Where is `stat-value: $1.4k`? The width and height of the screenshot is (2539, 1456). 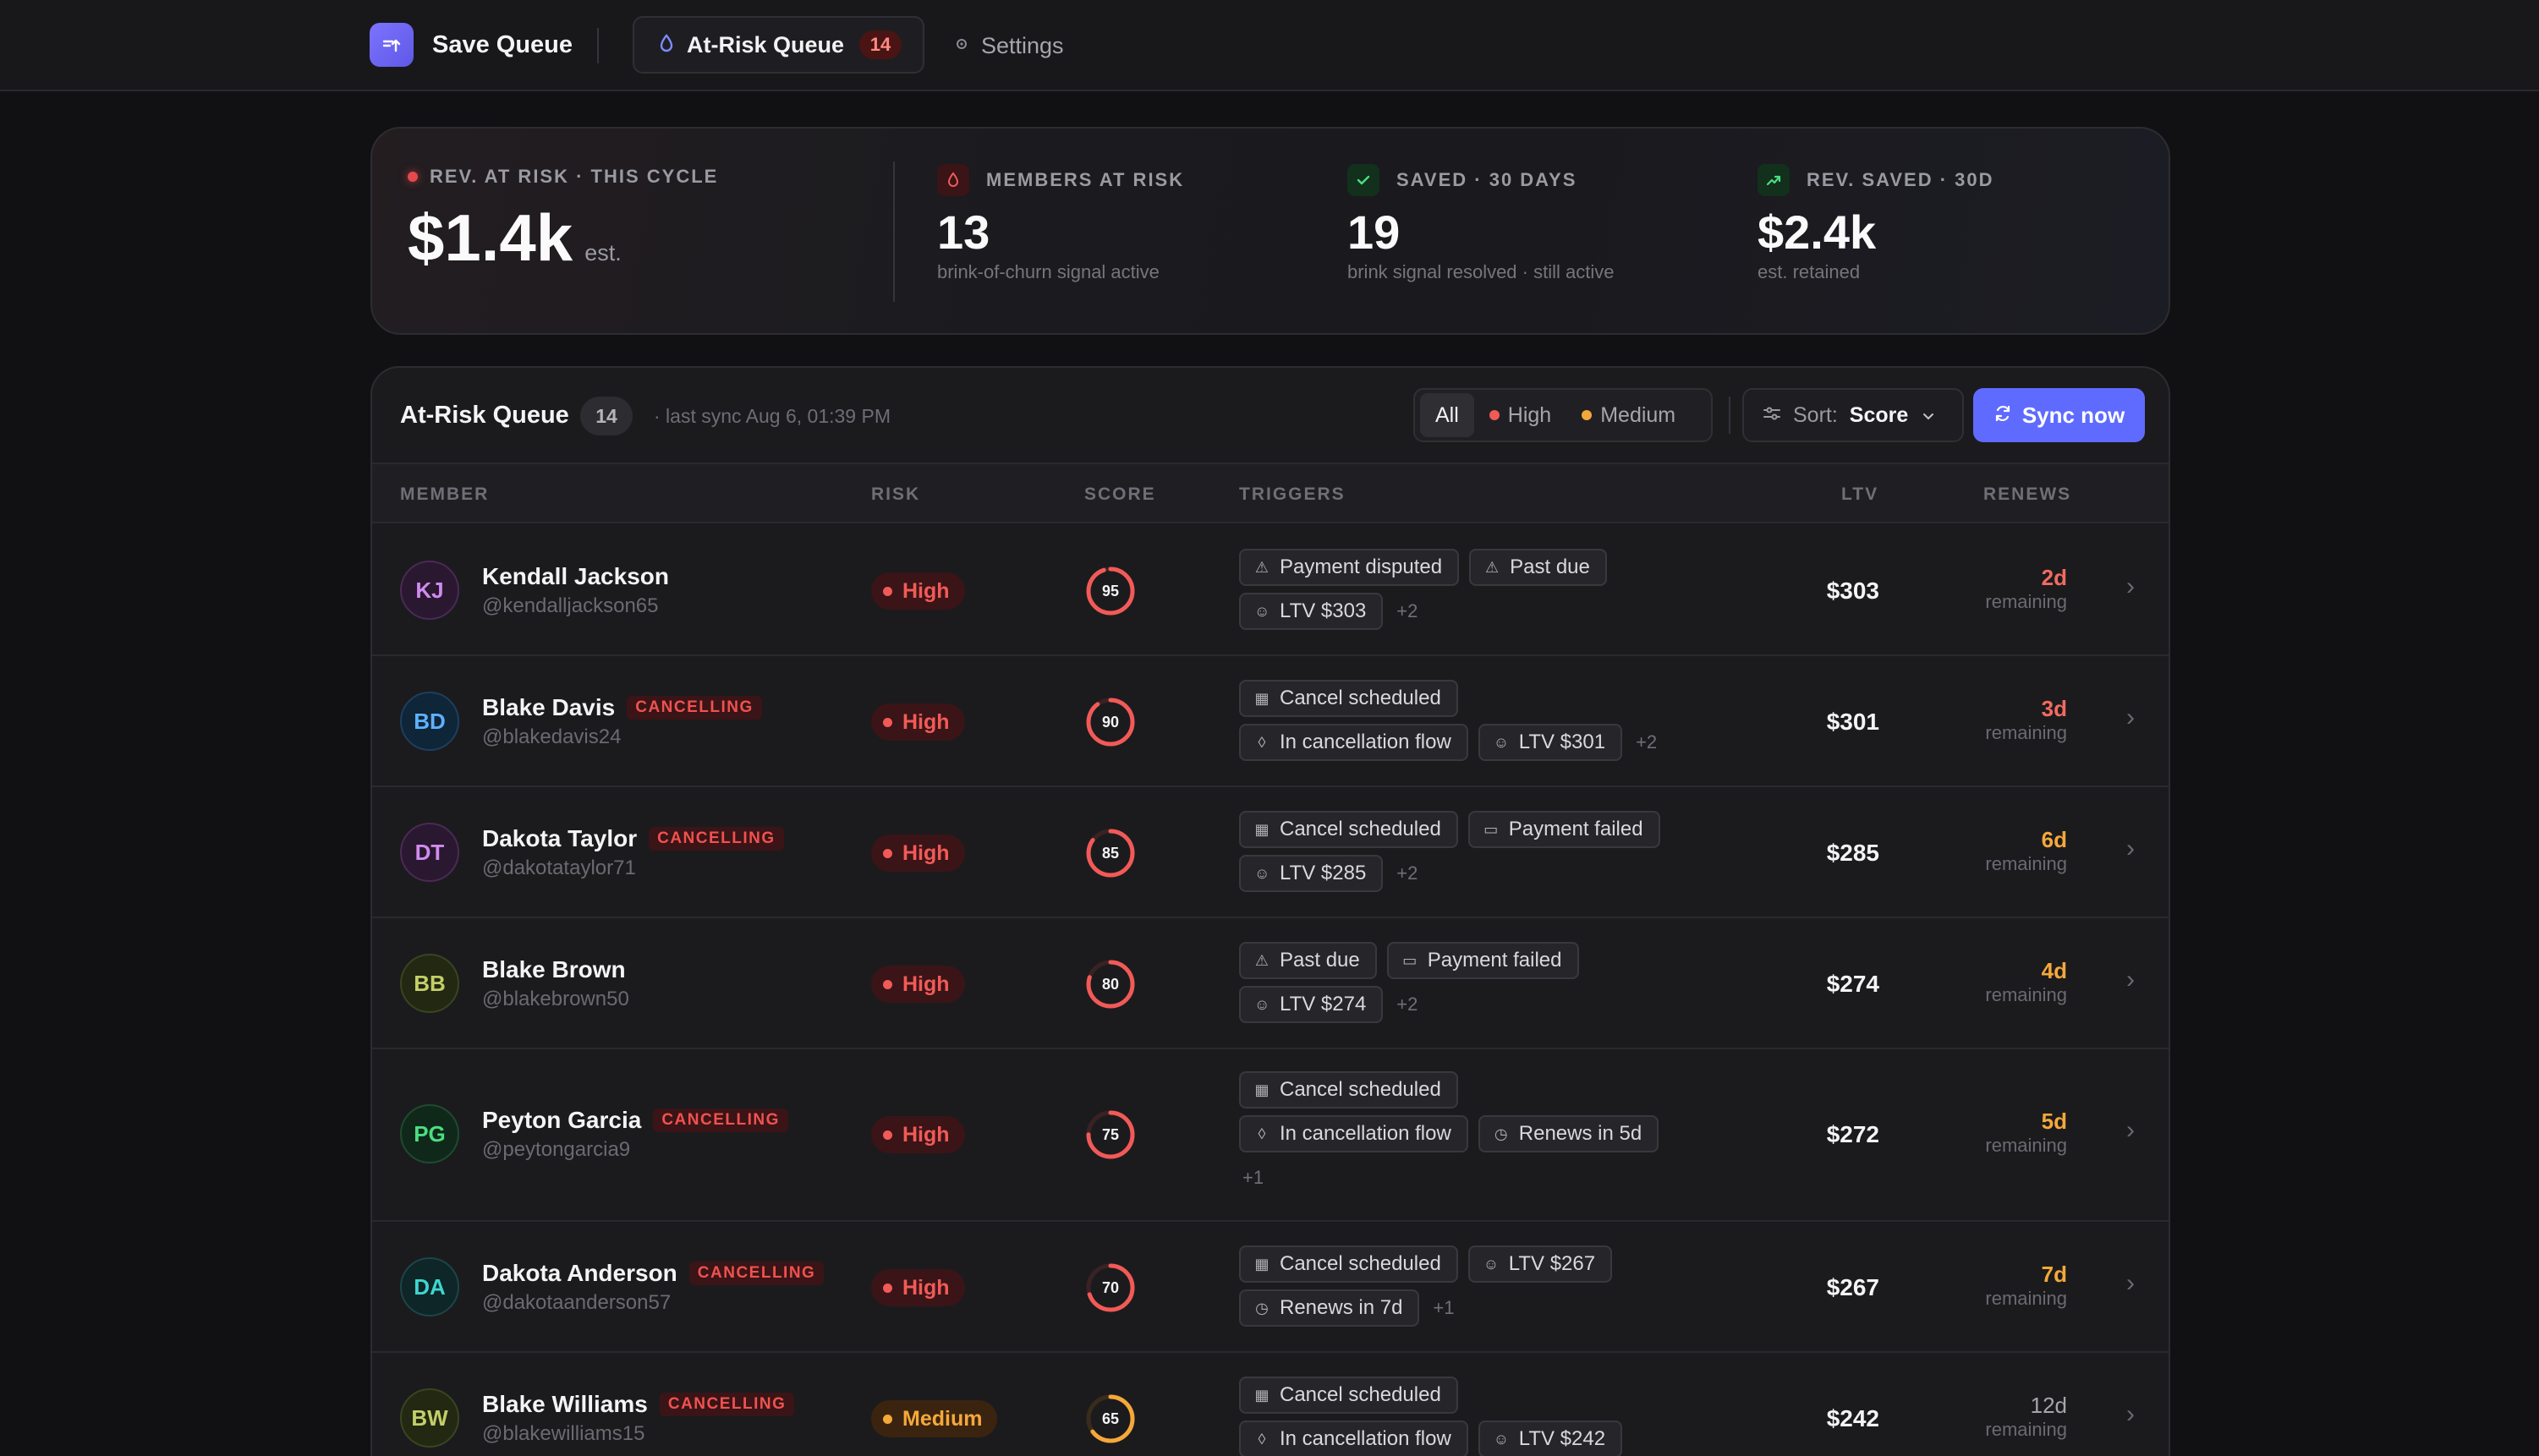
stat-value: $1.4k is located at coordinates (490, 238).